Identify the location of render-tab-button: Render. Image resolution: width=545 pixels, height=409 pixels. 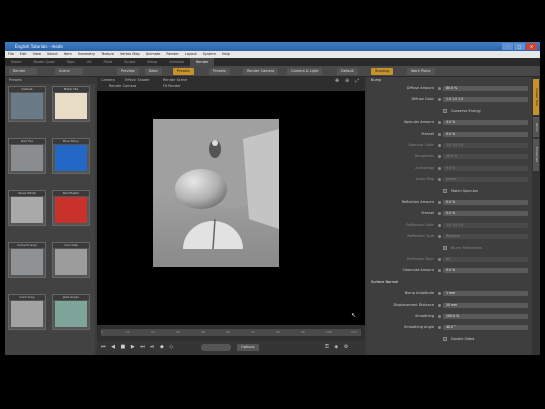
(23, 71).